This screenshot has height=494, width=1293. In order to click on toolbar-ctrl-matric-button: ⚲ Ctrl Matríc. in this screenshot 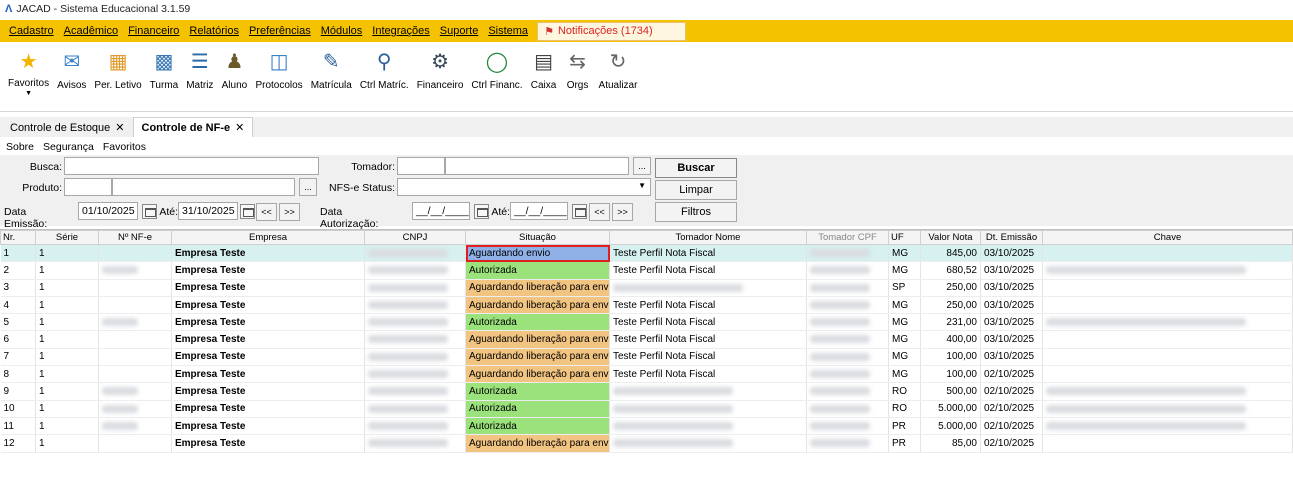, I will do `click(384, 70)`.